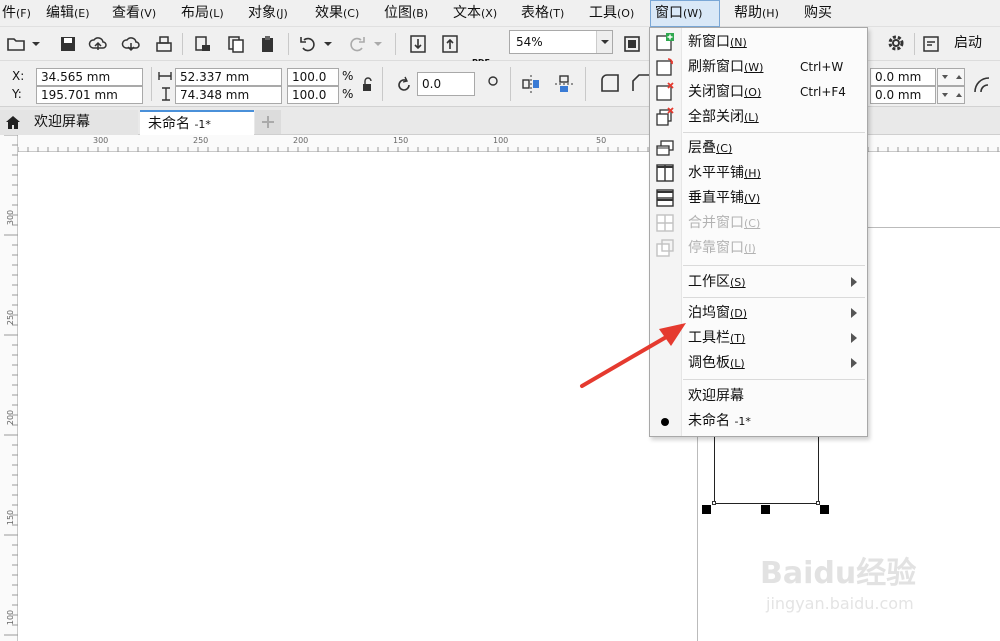 This screenshot has height=641, width=1000. What do you see at coordinates (951, 77) in the screenshot?
I see `corner-1-spinner` at bounding box center [951, 77].